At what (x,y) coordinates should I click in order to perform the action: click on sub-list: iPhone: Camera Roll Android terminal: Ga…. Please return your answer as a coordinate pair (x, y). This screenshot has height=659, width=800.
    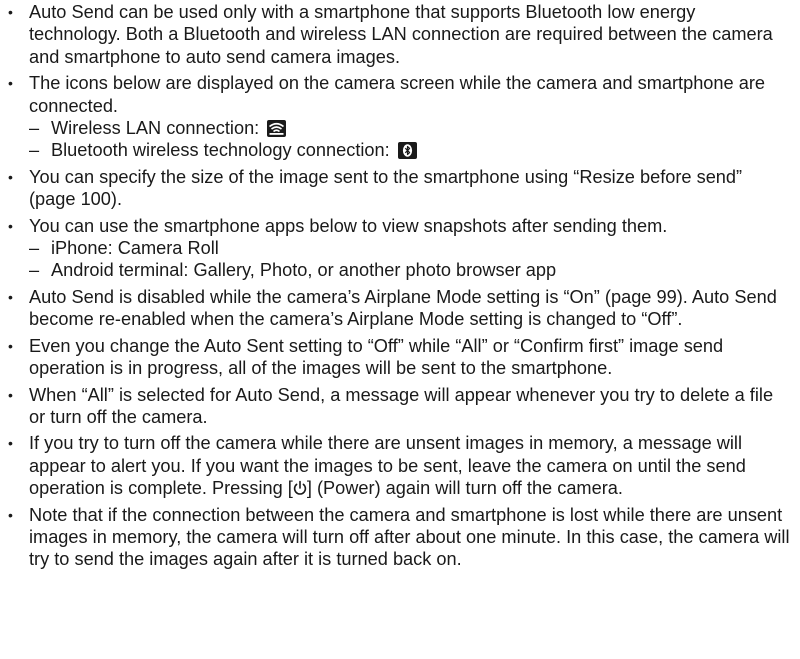
    Looking at the image, I should click on (409, 259).